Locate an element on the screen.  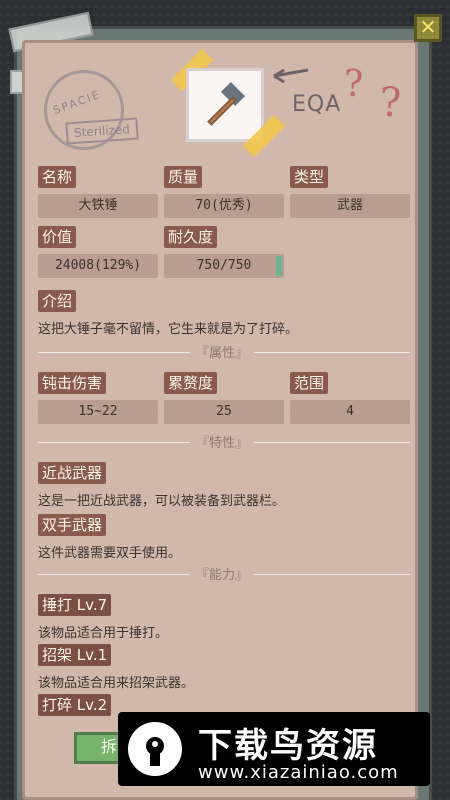
type-label: 类型 is located at coordinates (309, 177).